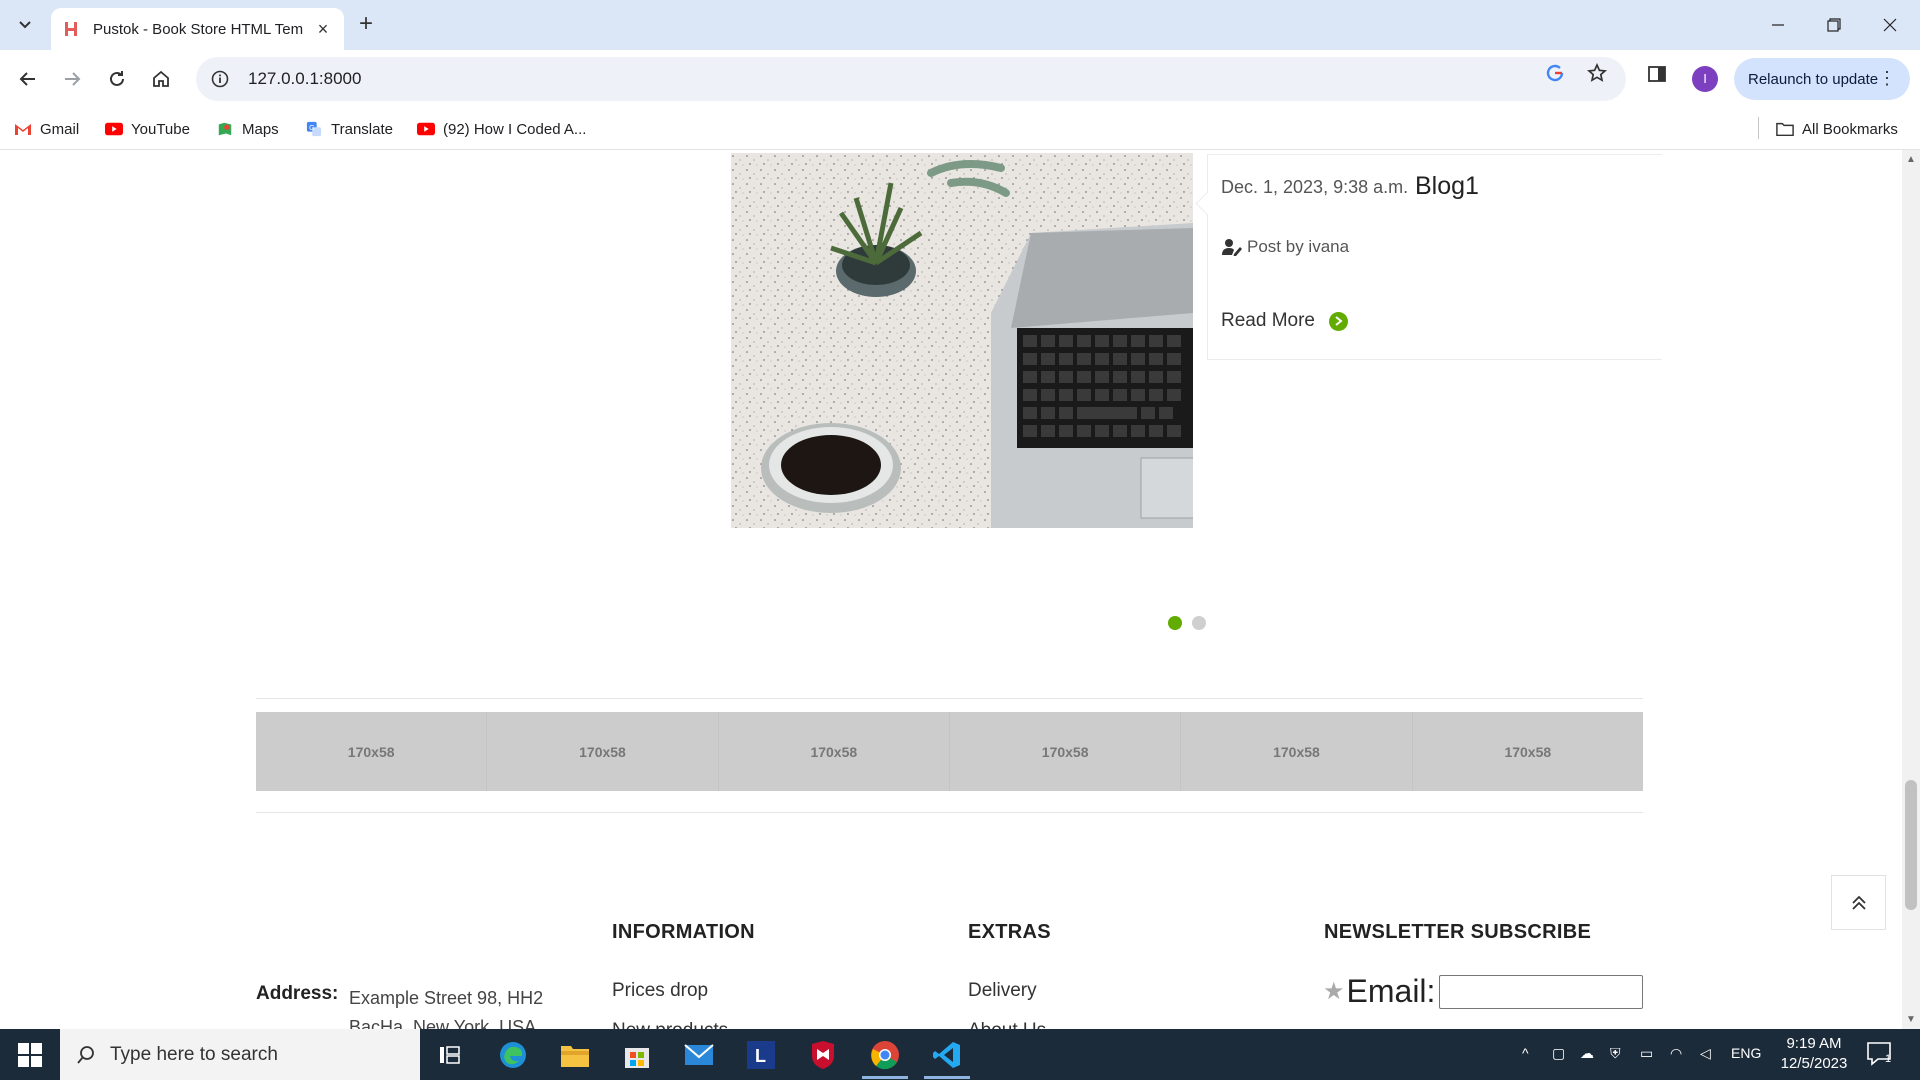 The image size is (1920, 1080). I want to click on extras-heading: EXTRAS, so click(1009, 932).